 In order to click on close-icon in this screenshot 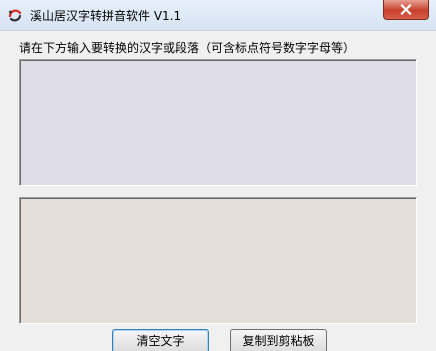, I will do `click(406, 9)`.